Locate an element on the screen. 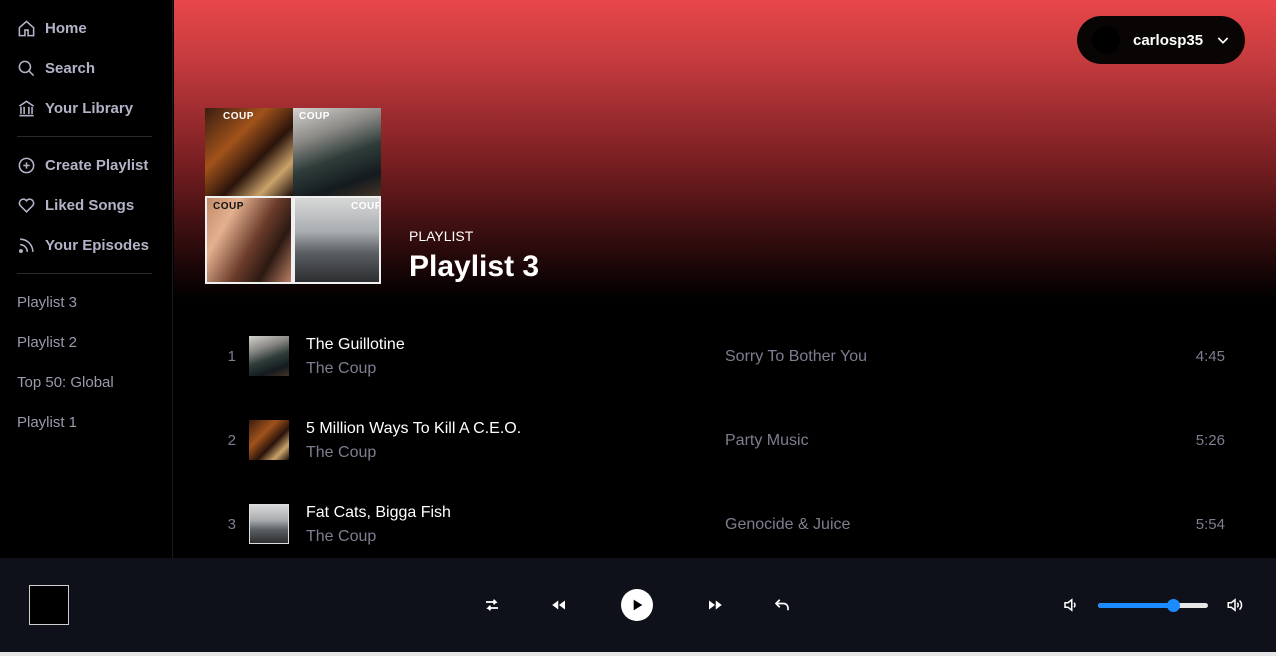 This screenshot has width=1276, height=656. sidebar-playlist-item: Top 50: Global is located at coordinates (65, 382).